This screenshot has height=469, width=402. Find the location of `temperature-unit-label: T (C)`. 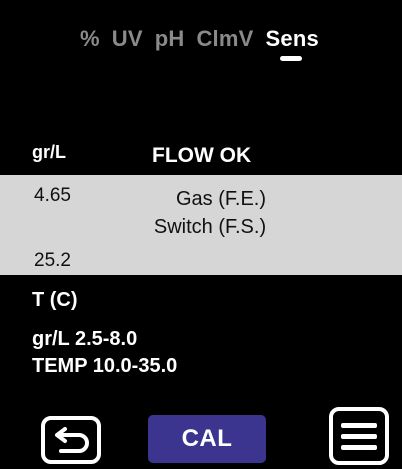

temperature-unit-label: T (C) is located at coordinates (55, 300).